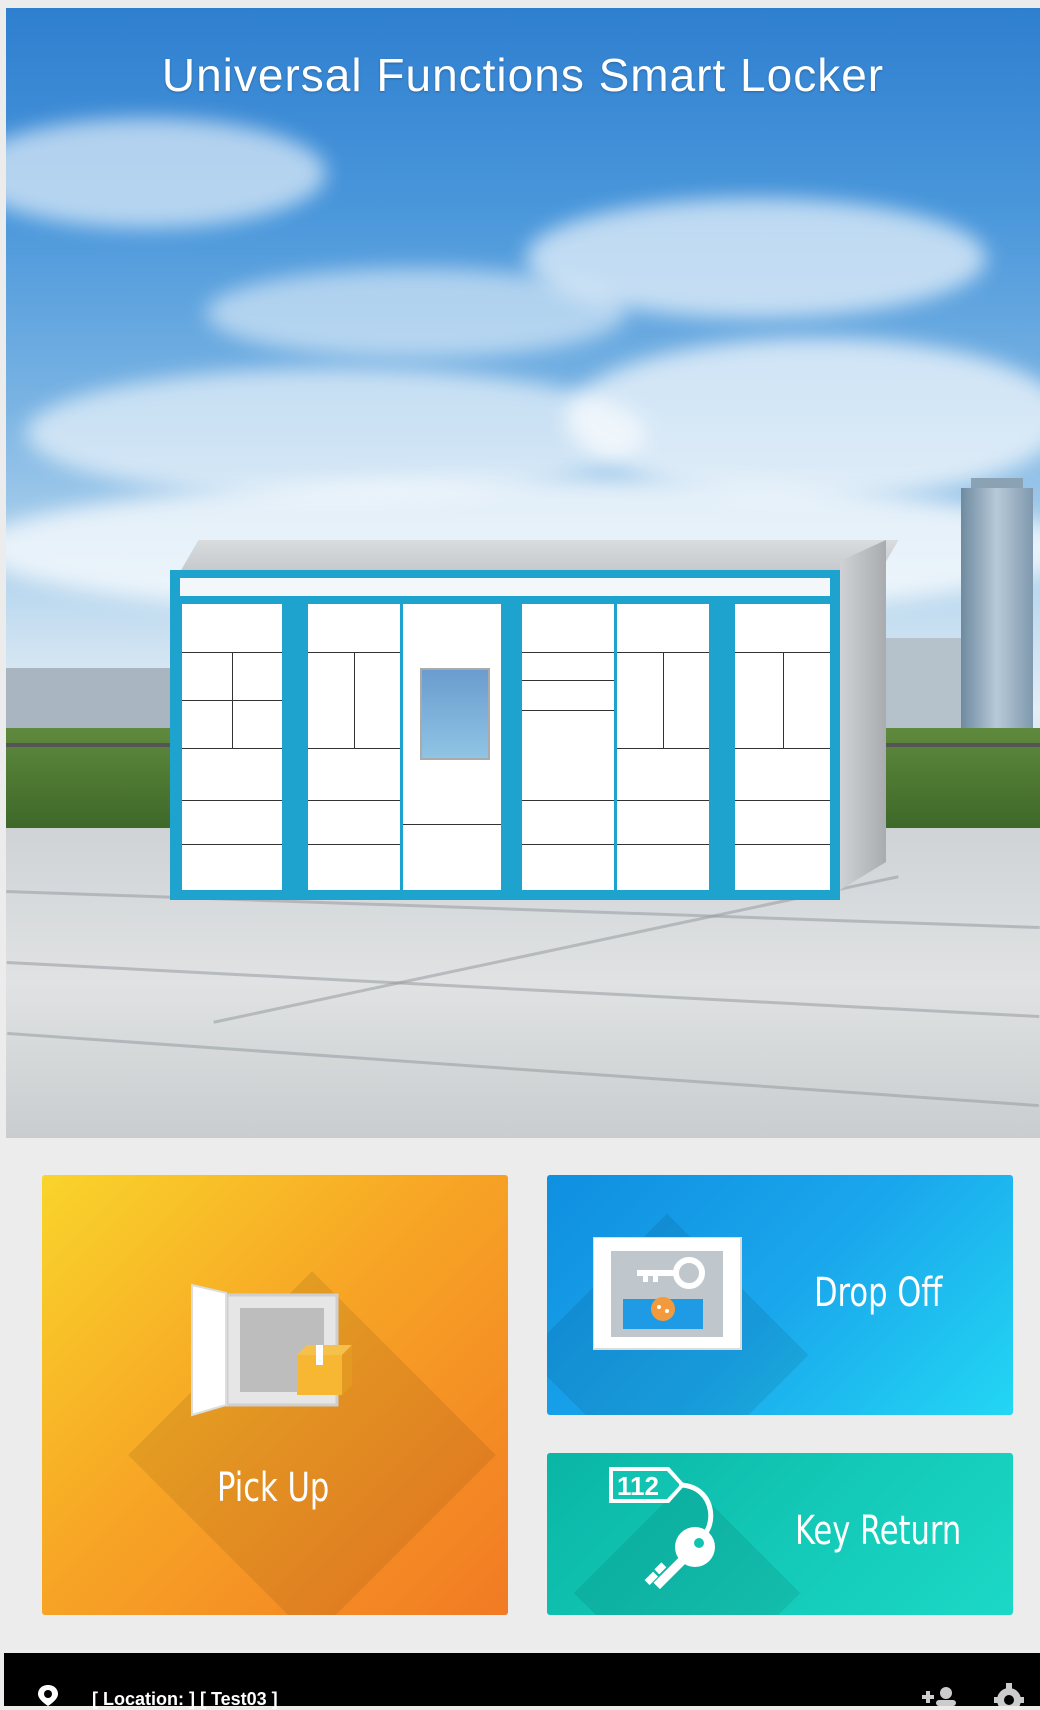 The image size is (1040, 1710). What do you see at coordinates (997, 608) in the screenshot?
I see `skyscraper` at bounding box center [997, 608].